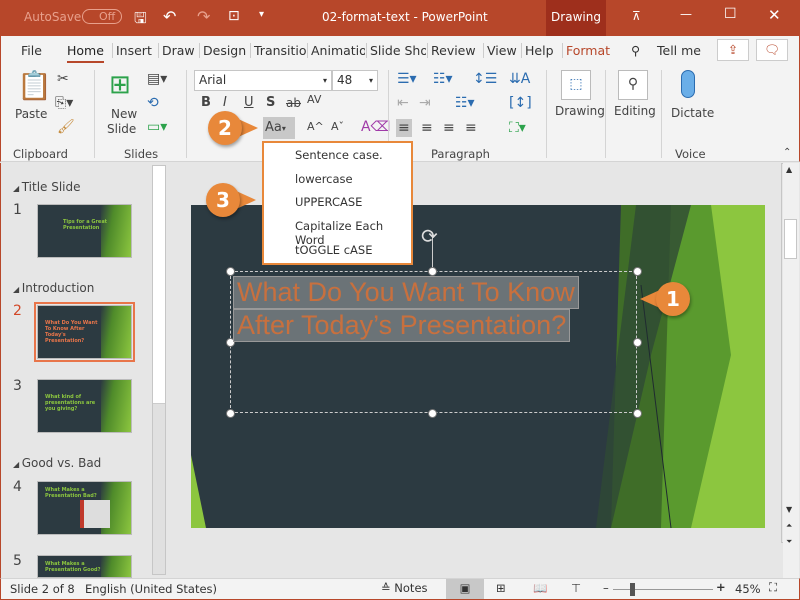  What do you see at coordinates (485, 79) in the screenshot?
I see `line-spacing-icon: ↕☰` at bounding box center [485, 79].